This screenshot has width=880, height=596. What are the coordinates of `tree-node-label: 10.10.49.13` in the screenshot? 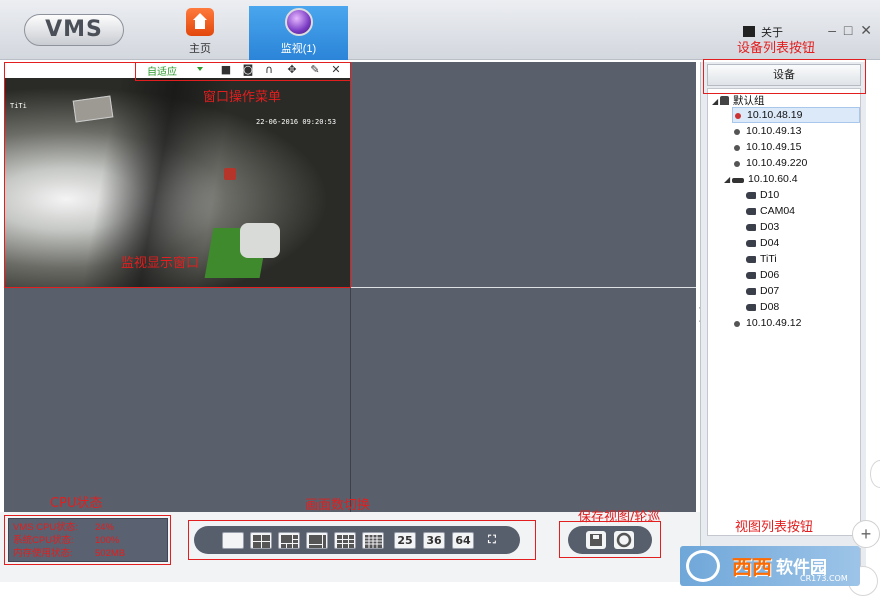 It's located at (774, 131).